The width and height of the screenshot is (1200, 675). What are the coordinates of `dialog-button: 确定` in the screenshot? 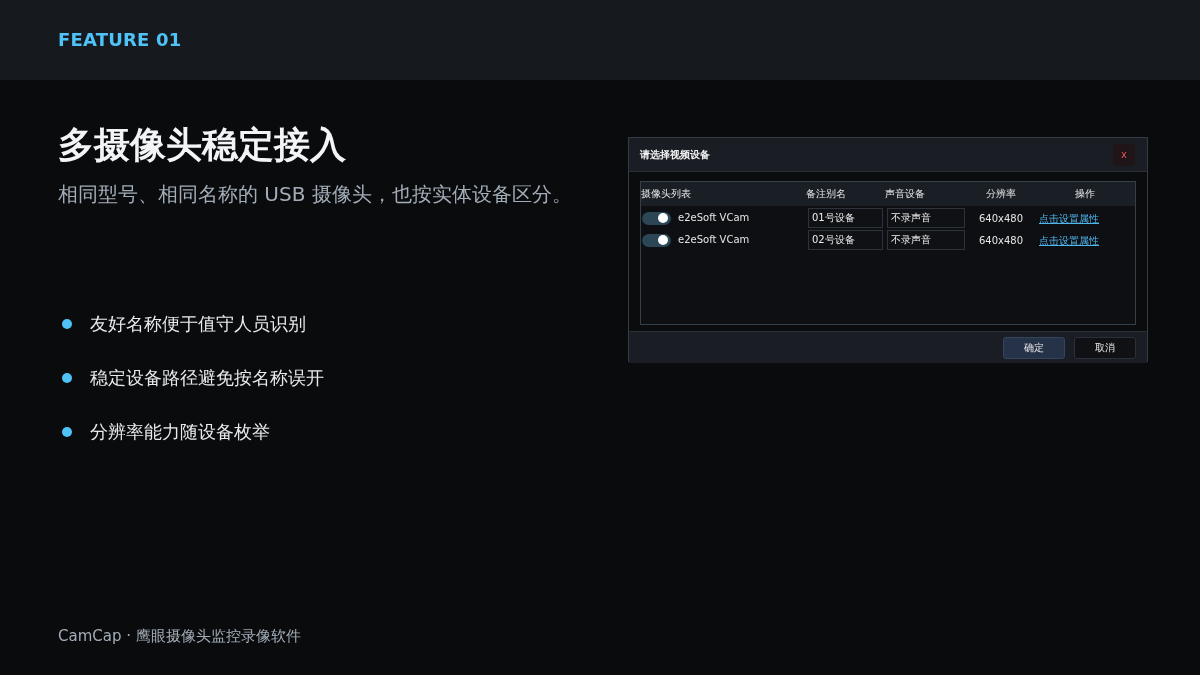 It's located at (1034, 347).